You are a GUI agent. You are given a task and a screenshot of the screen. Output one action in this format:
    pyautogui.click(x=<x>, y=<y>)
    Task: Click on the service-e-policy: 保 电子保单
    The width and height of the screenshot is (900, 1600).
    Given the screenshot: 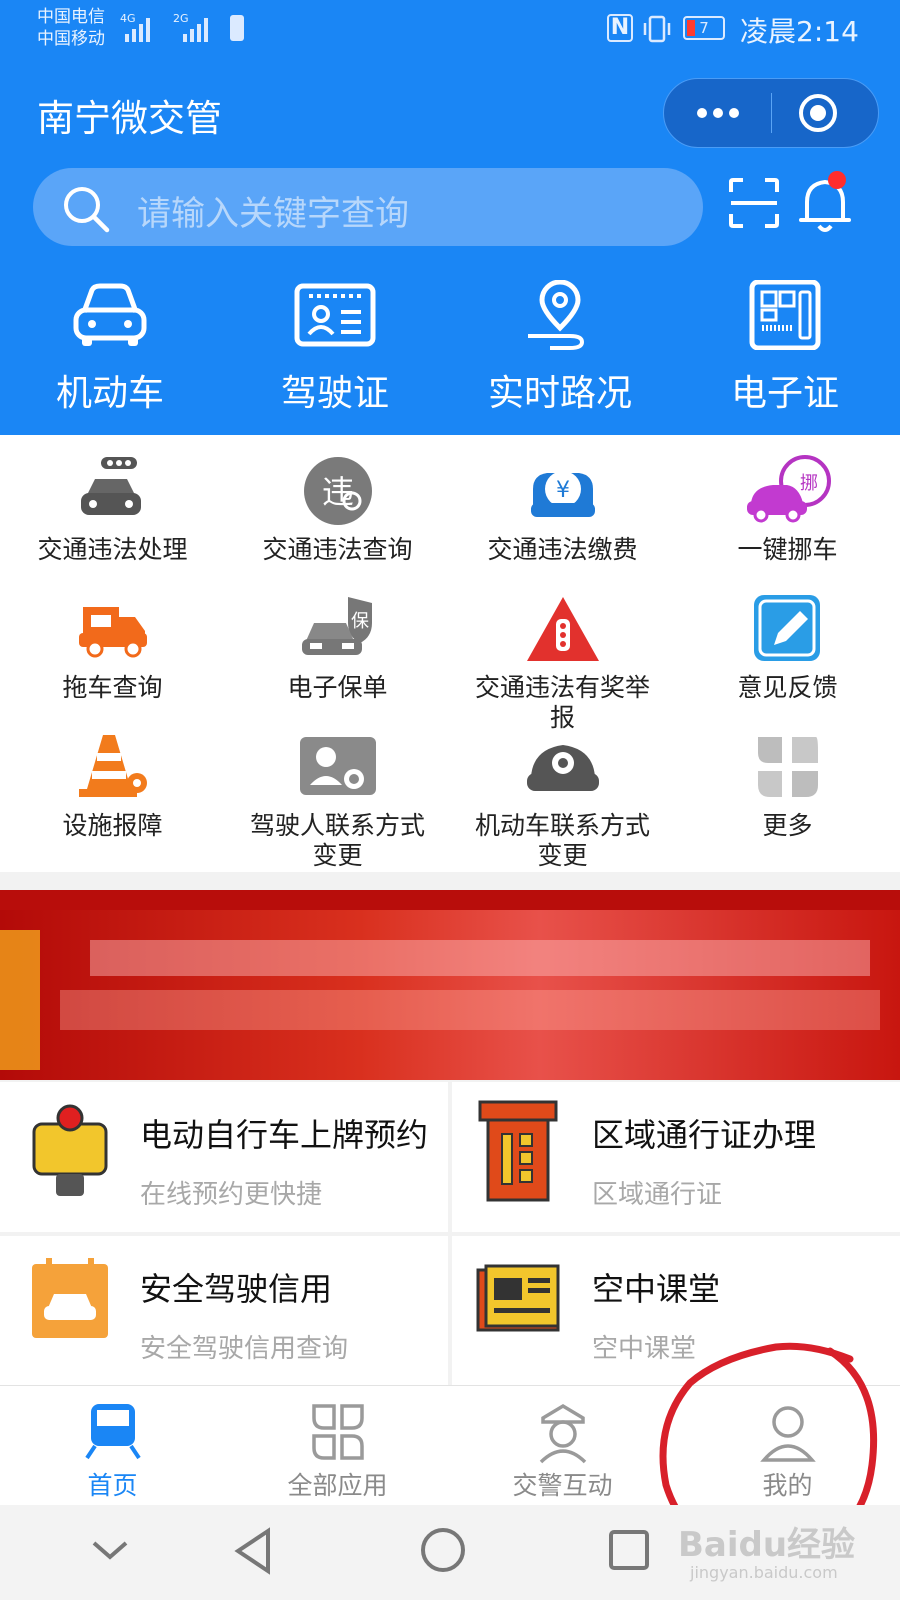 What is the action you would take?
    pyautogui.click(x=337, y=648)
    